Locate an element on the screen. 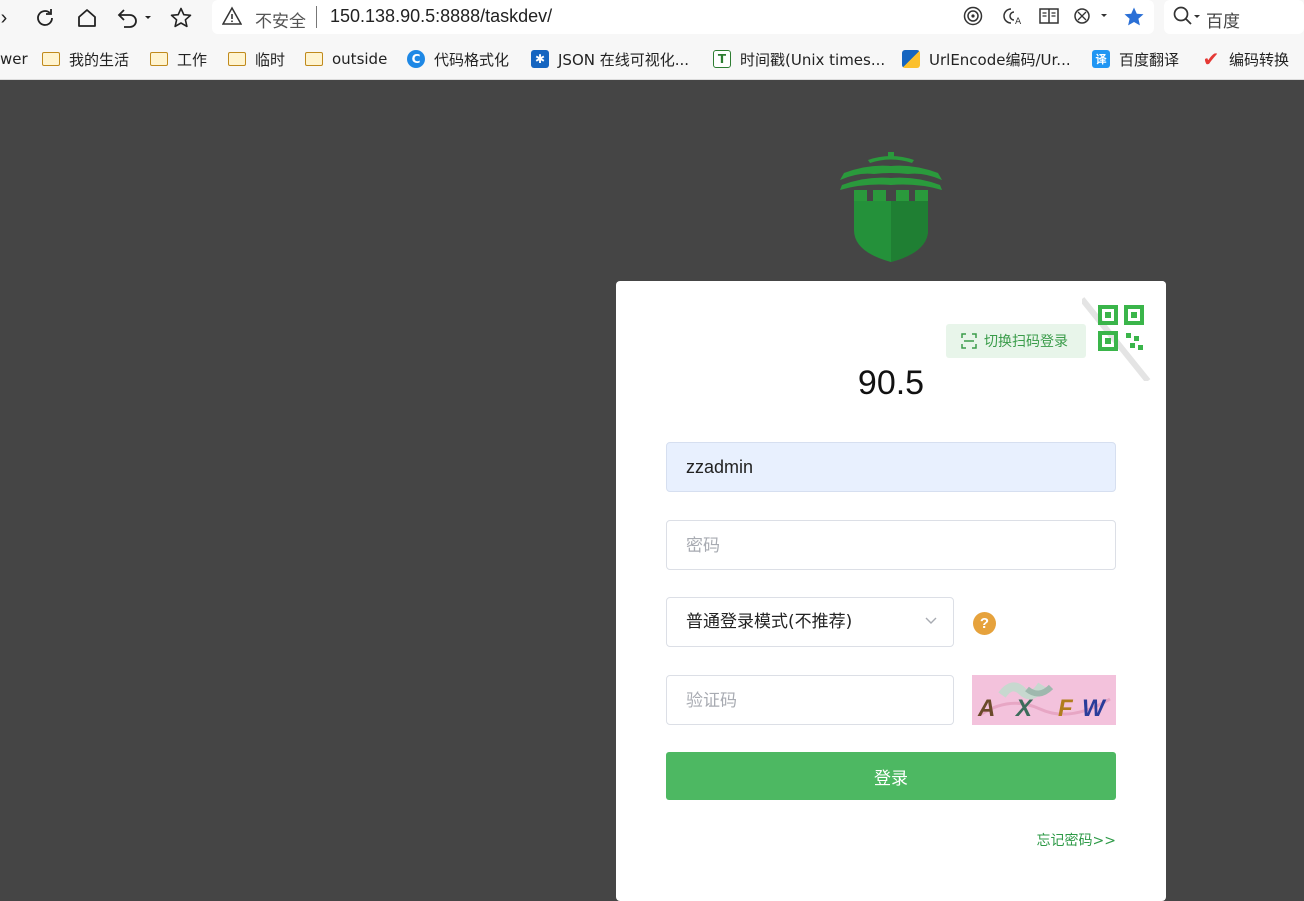 The height and width of the screenshot is (901, 1304). password-field is located at coordinates (891, 545).